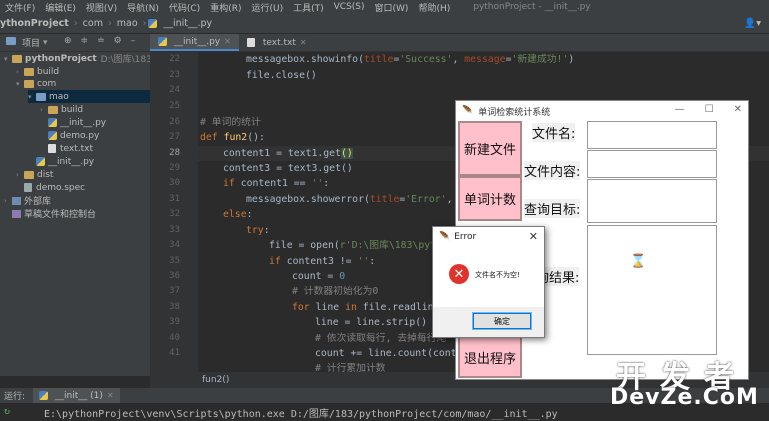 This screenshot has width=769, height=421. I want to click on tab-text-txt: text.txt ✕, so click(277, 42).